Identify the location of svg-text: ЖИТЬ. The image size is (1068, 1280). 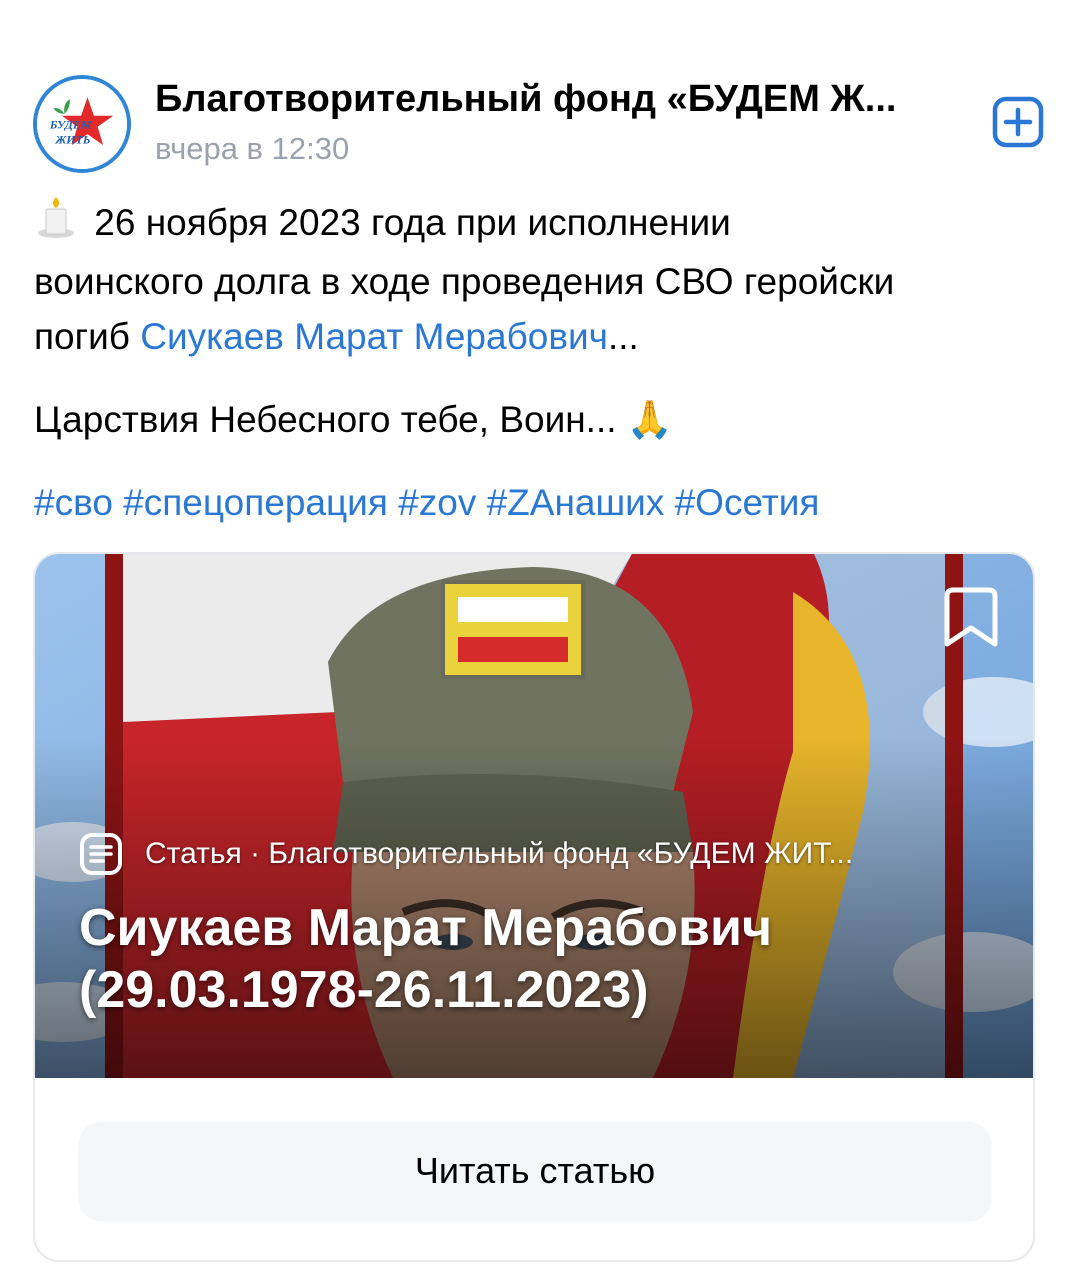
(72, 139).